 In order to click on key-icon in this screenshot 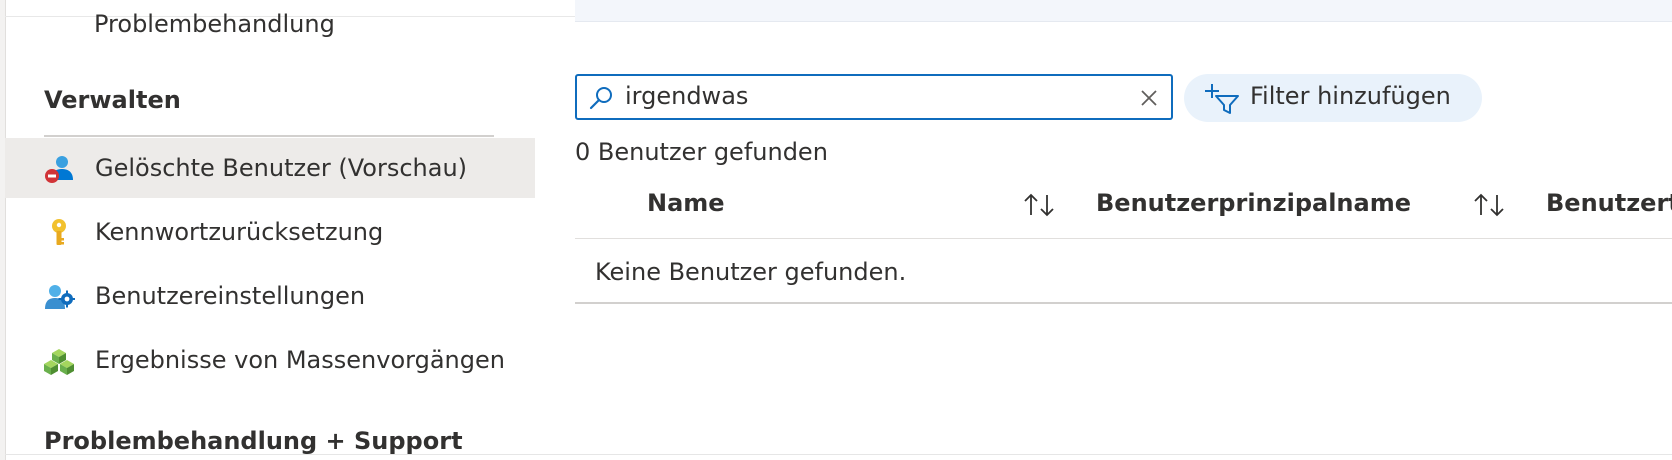, I will do `click(59, 232)`.